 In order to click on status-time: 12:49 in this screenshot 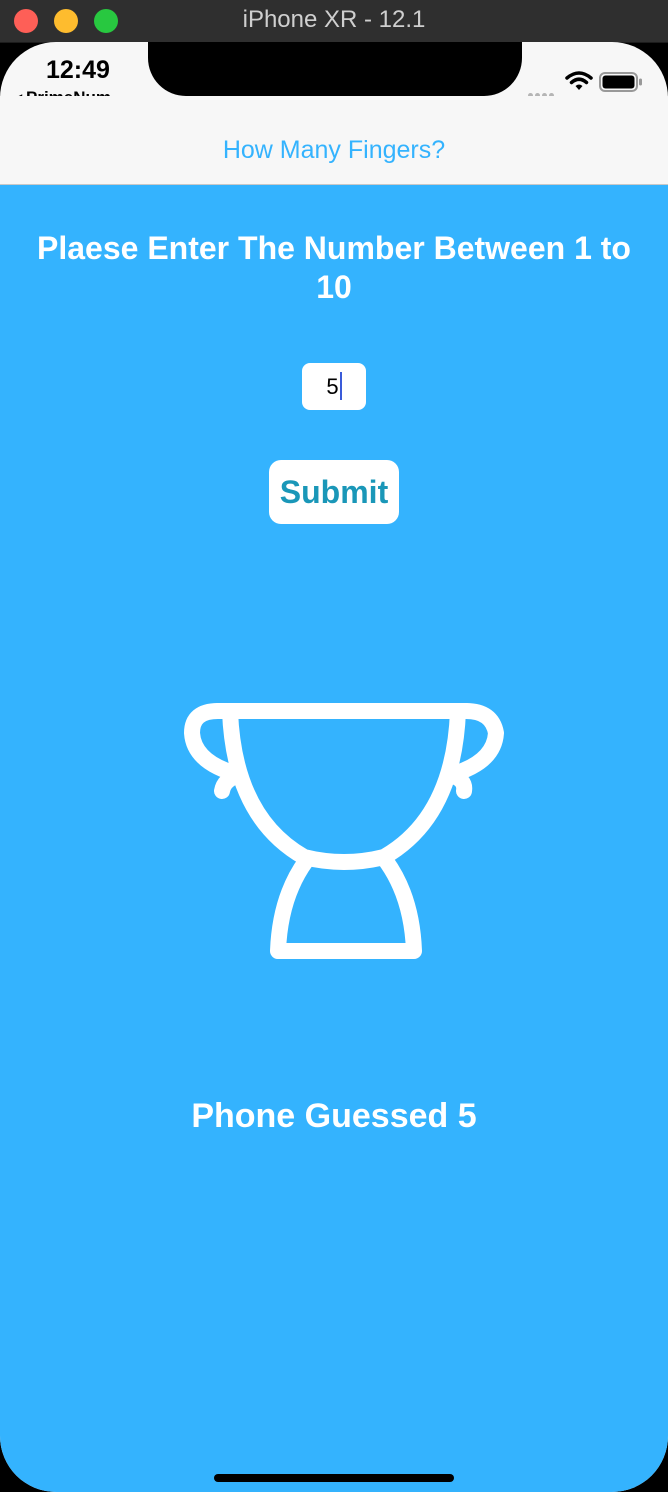, I will do `click(78, 70)`.